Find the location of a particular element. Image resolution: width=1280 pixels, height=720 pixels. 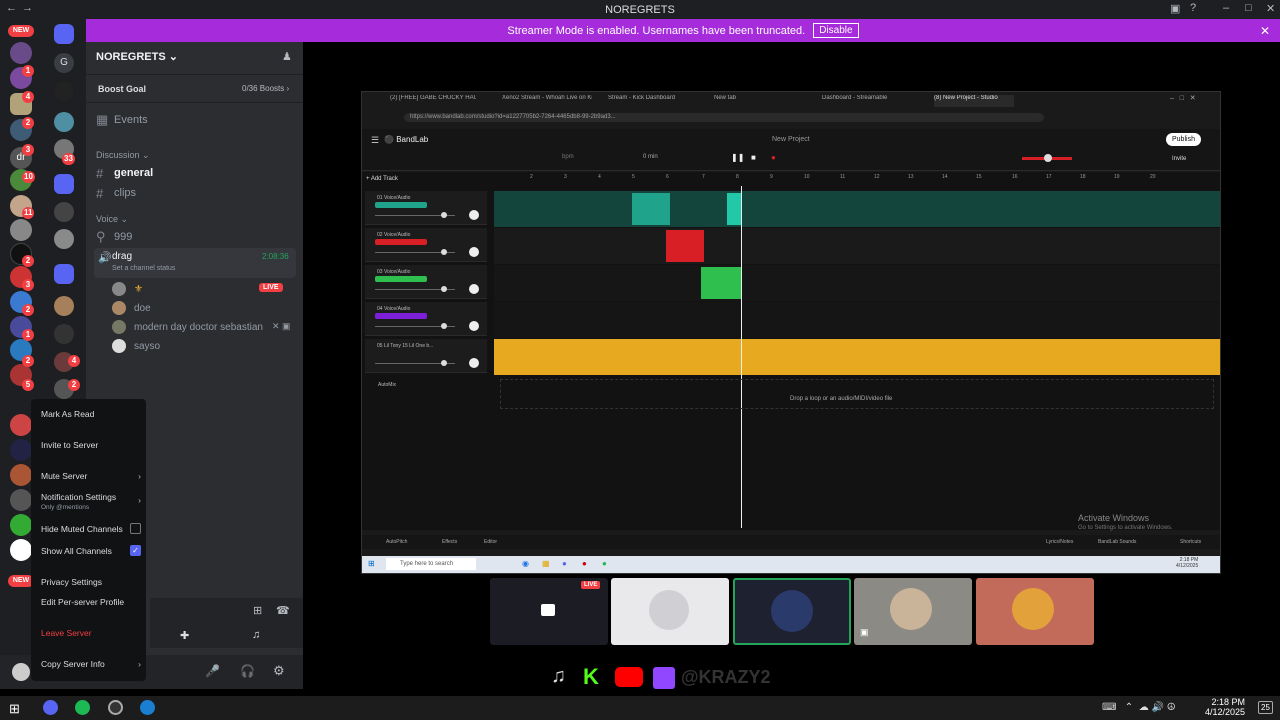

channel-clips: # clips is located at coordinates (196, 193).